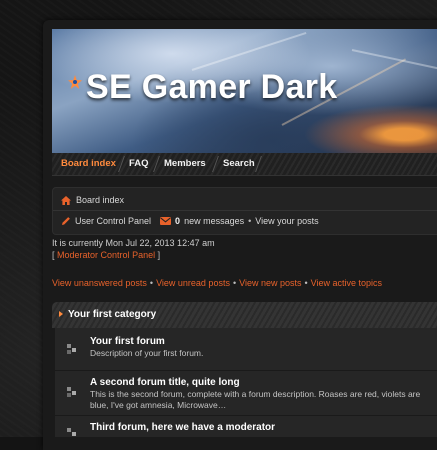 The width and height of the screenshot is (437, 450). I want to click on view-active-topics-link: View active topics, so click(346, 283).